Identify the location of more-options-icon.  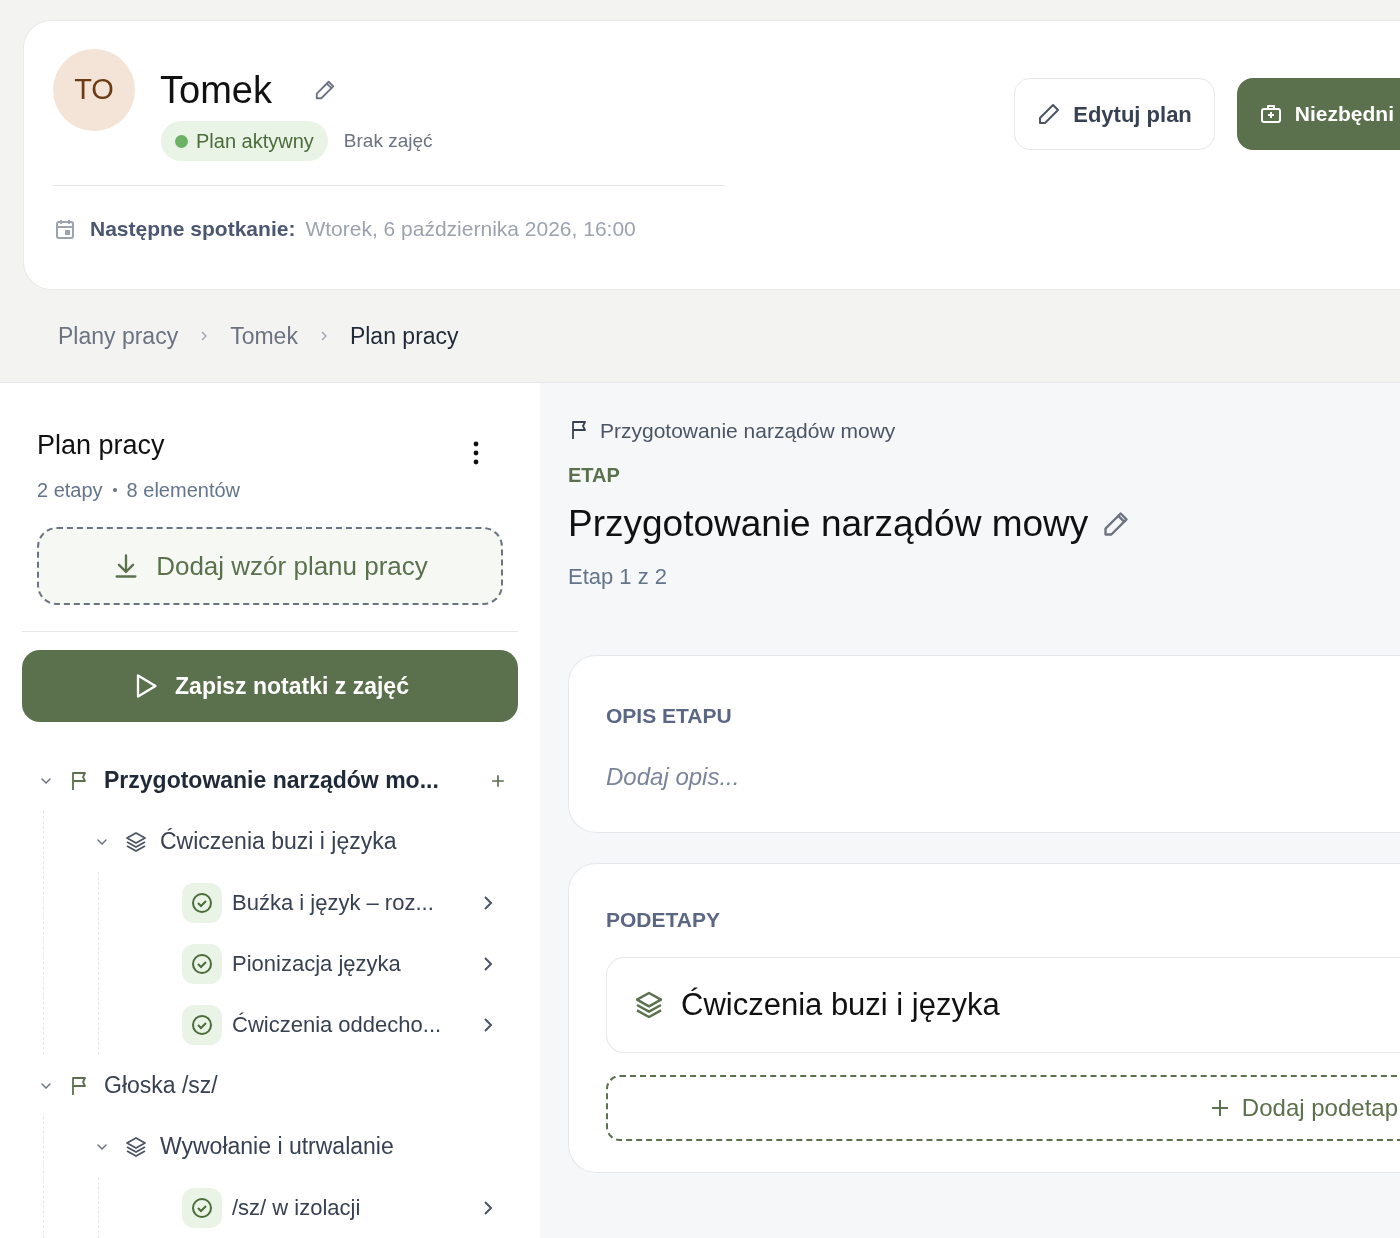
(476, 452).